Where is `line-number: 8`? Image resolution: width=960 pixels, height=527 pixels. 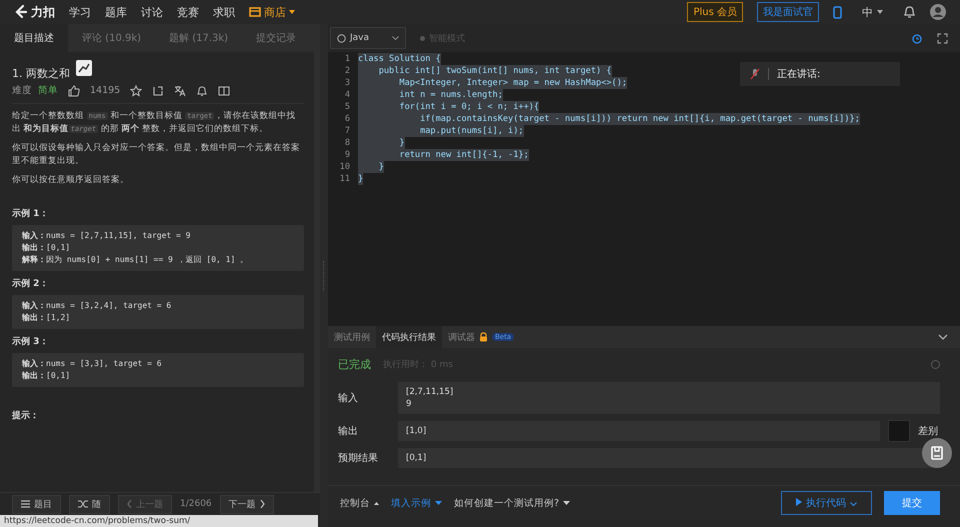
line-number: 8 is located at coordinates (347, 143).